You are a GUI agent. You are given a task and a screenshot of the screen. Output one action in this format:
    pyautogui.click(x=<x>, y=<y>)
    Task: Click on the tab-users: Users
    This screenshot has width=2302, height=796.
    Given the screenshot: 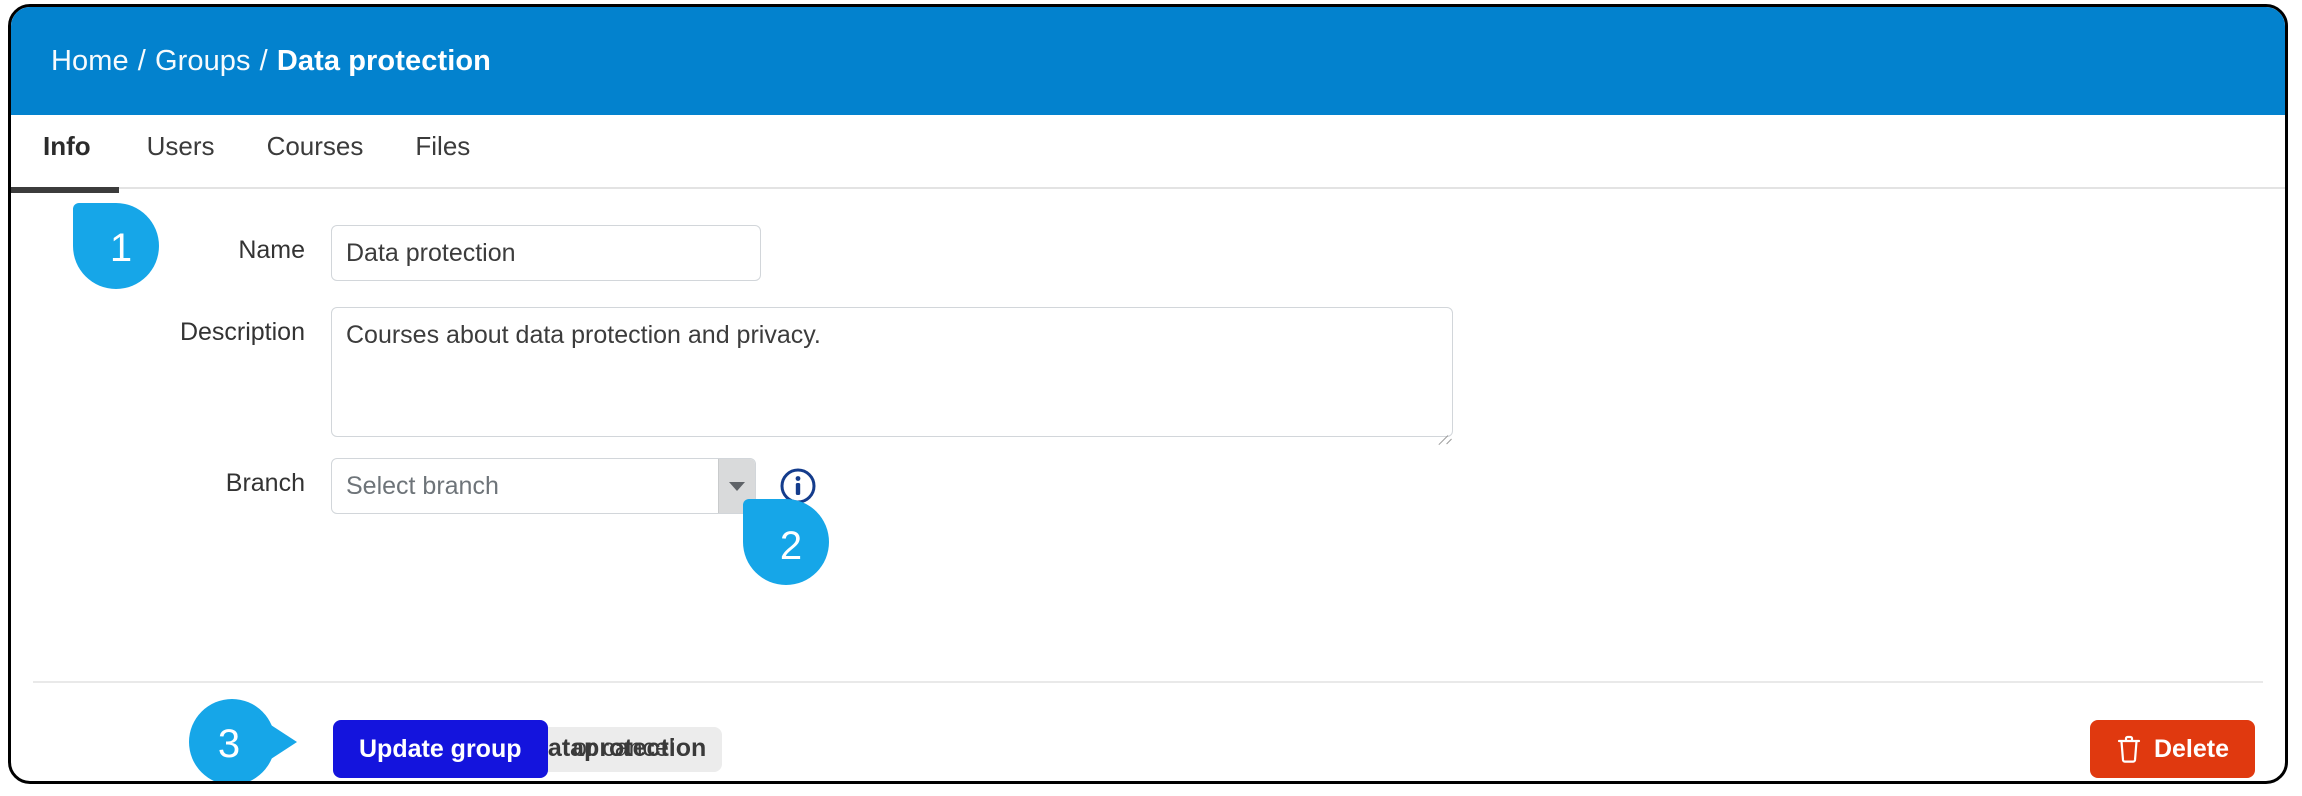 What is the action you would take?
    pyautogui.click(x=181, y=154)
    